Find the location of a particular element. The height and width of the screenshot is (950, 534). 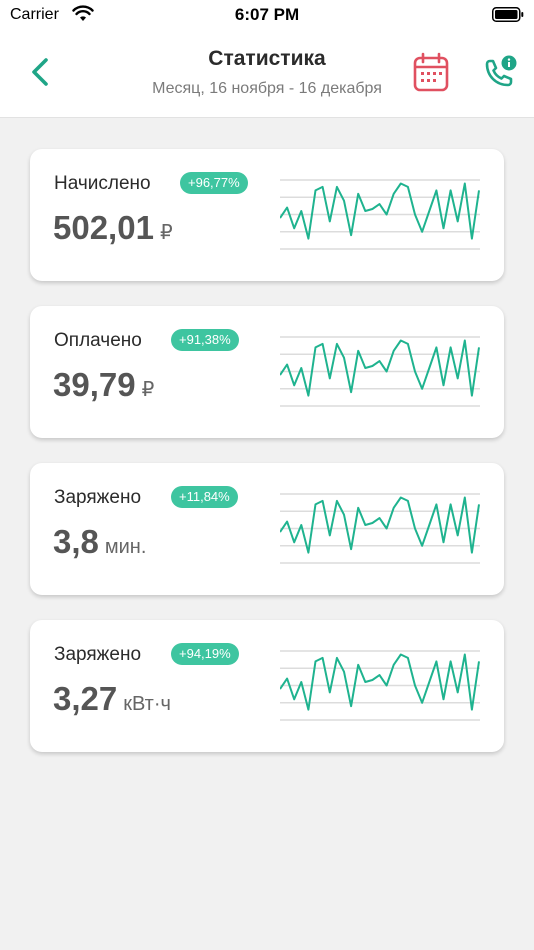

stat-card-charged-energy: Заряжено +94,19% 3,27 кВт·ч is located at coordinates (267, 686).